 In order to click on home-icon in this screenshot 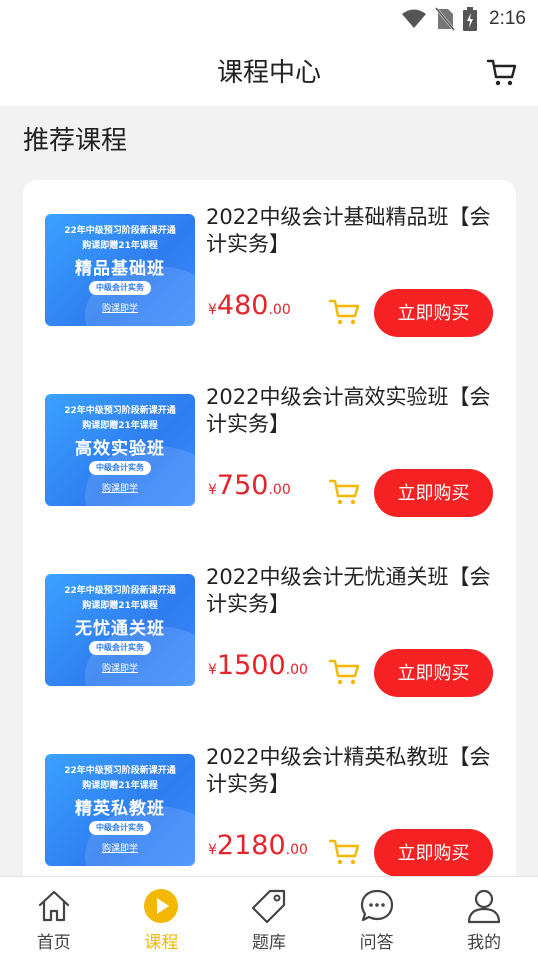, I will do `click(53, 906)`.